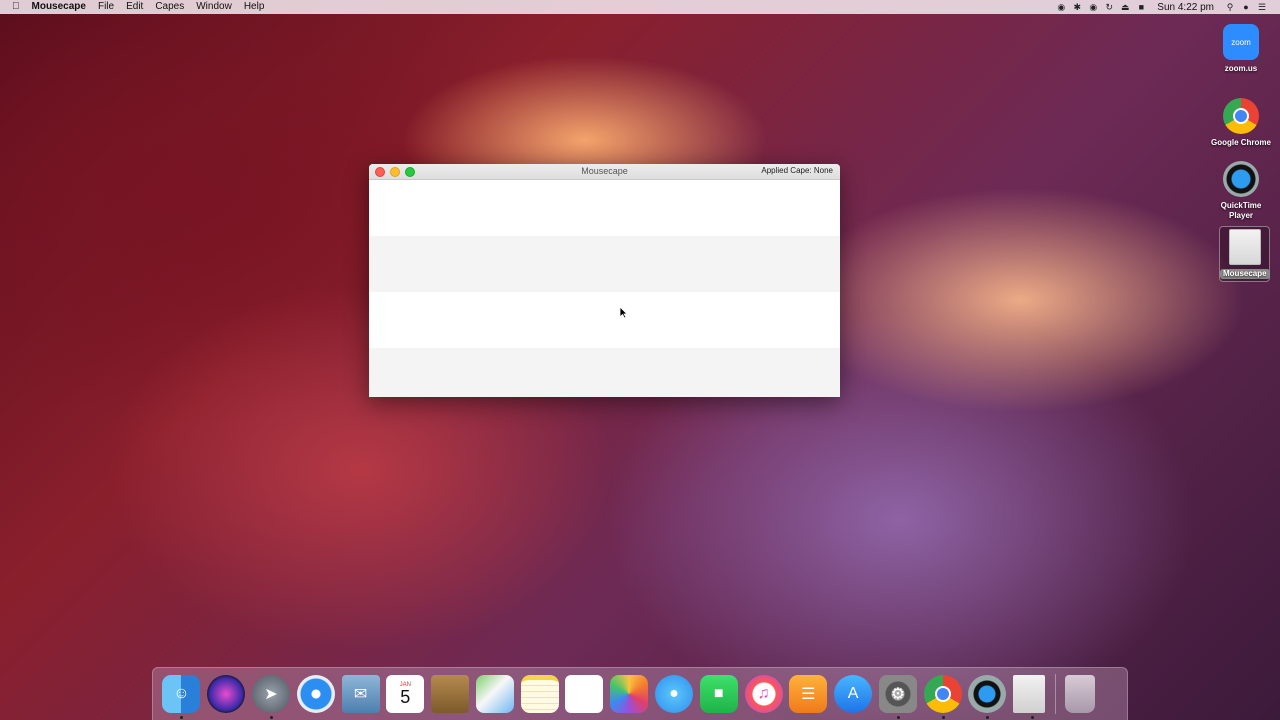 The height and width of the screenshot is (720, 1280). I want to click on bluetooth-icon: ✱, so click(1077, 7).